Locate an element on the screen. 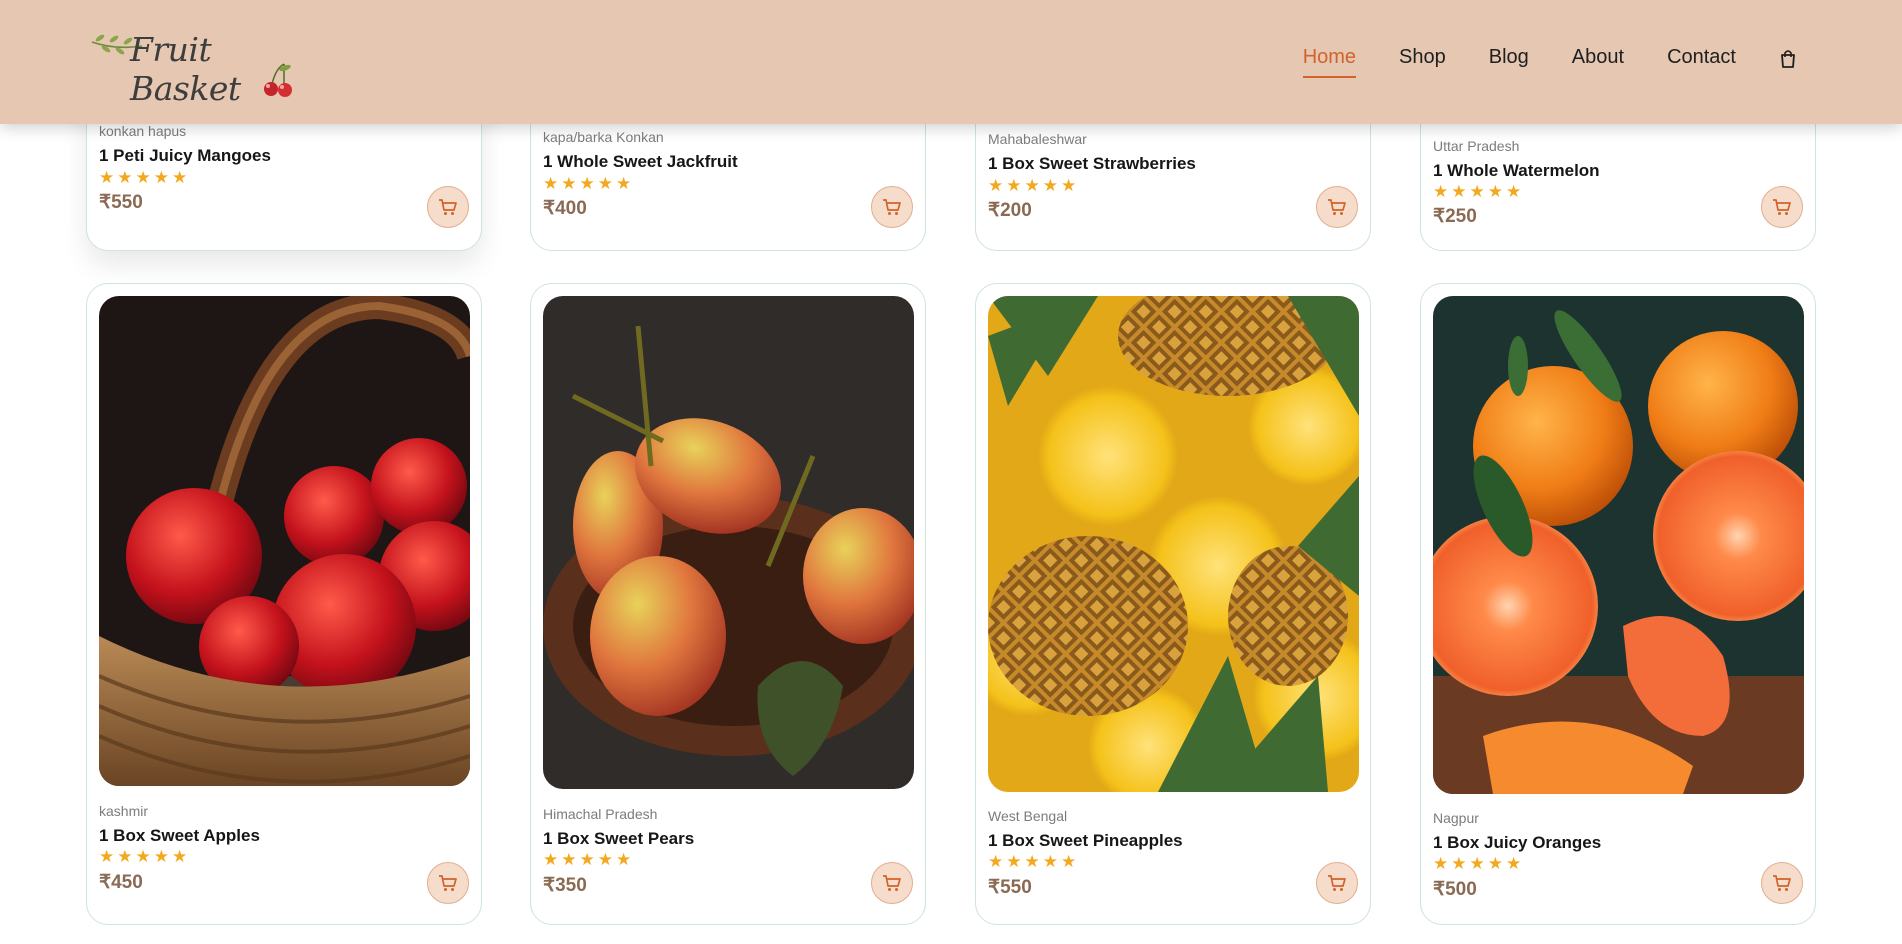 The width and height of the screenshot is (1902, 944). nav-about: About is located at coordinates (1598, 57).